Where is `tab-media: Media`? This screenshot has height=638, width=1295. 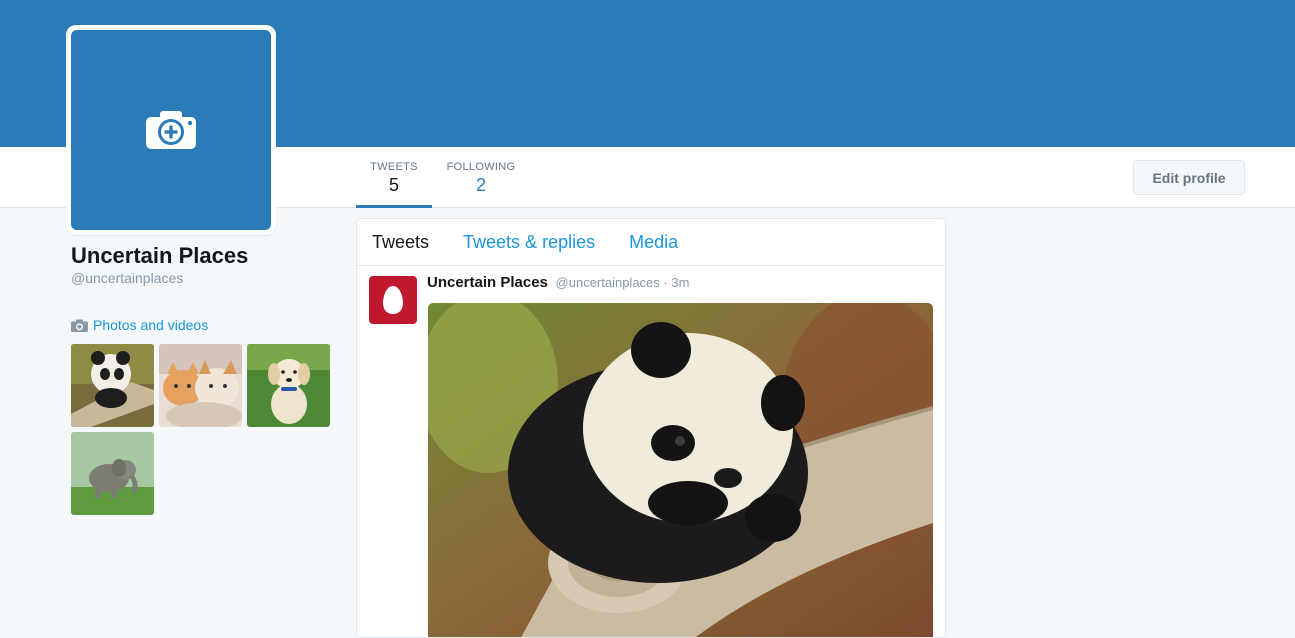
tab-media: Media is located at coordinates (653, 242).